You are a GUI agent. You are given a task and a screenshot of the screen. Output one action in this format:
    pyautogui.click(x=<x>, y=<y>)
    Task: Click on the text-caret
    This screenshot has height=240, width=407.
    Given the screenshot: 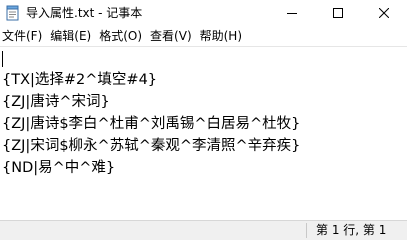 What is the action you would take?
    pyautogui.click(x=2, y=59)
    